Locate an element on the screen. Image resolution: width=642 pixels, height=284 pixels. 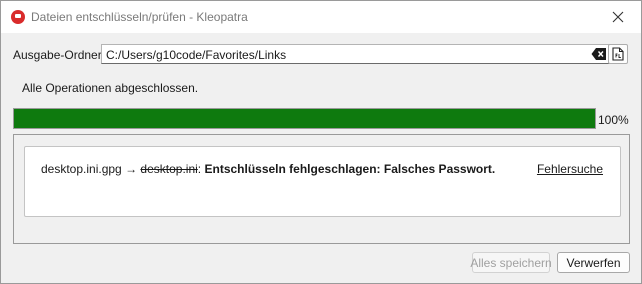
output-folder-input: C:/Users/g10code/Favorites/Links is located at coordinates (355, 54).